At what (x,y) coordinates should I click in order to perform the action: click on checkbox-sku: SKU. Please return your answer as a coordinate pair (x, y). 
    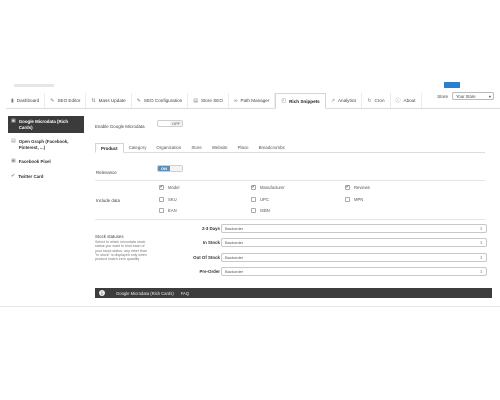
    Looking at the image, I should click on (168, 199).